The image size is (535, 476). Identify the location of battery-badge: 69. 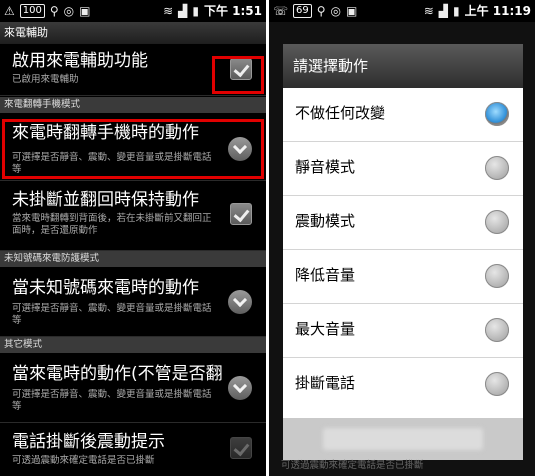
(302, 11).